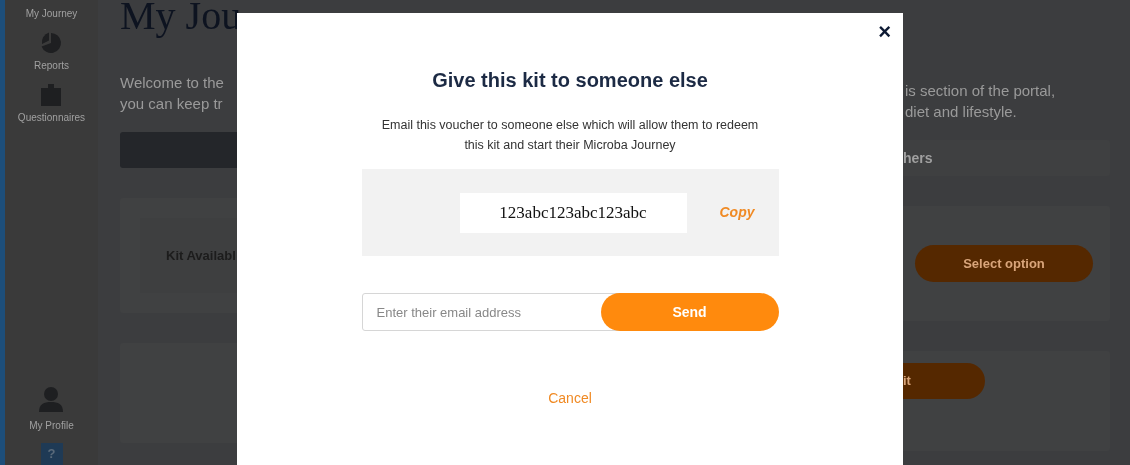  I want to click on intro-text: Welcome to the, so click(172, 83).